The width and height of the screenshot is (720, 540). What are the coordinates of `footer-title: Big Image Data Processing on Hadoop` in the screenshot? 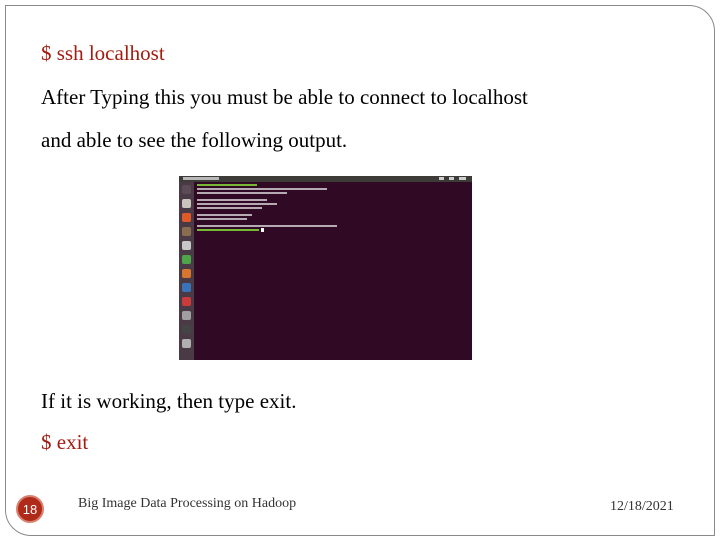 It's located at (187, 503).